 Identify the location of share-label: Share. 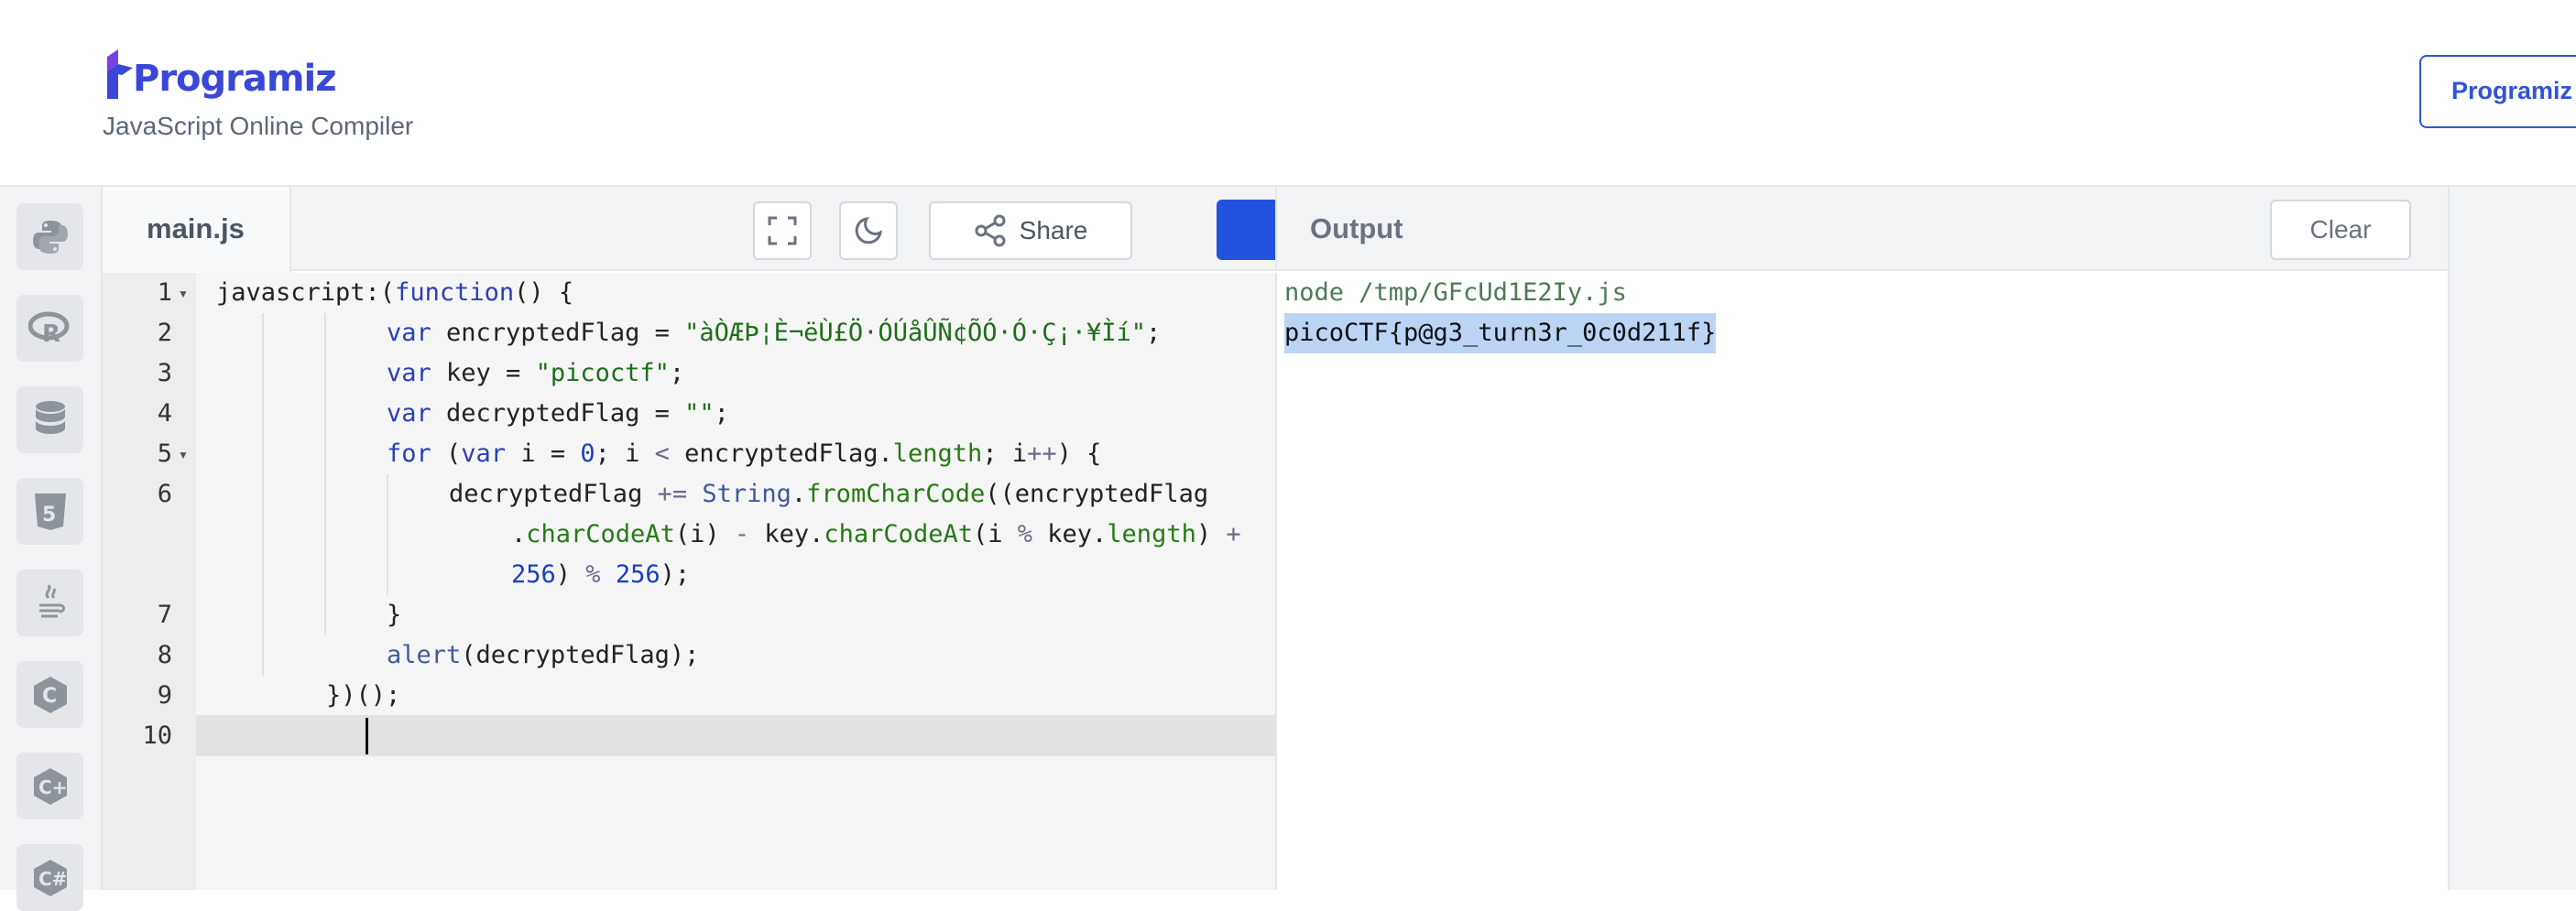
(1054, 230).